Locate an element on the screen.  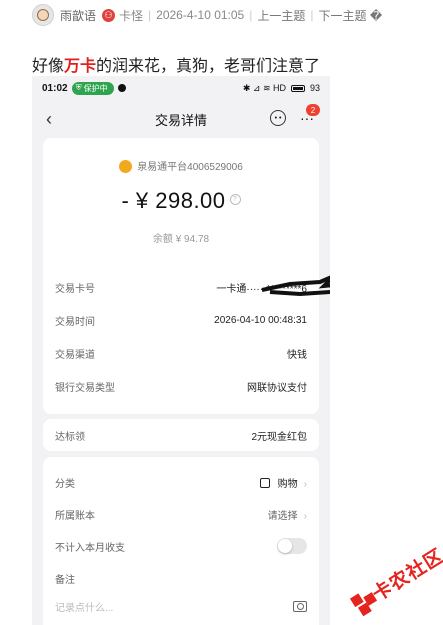
post-text-highlight: 万卡 is located at coordinates (80, 66).